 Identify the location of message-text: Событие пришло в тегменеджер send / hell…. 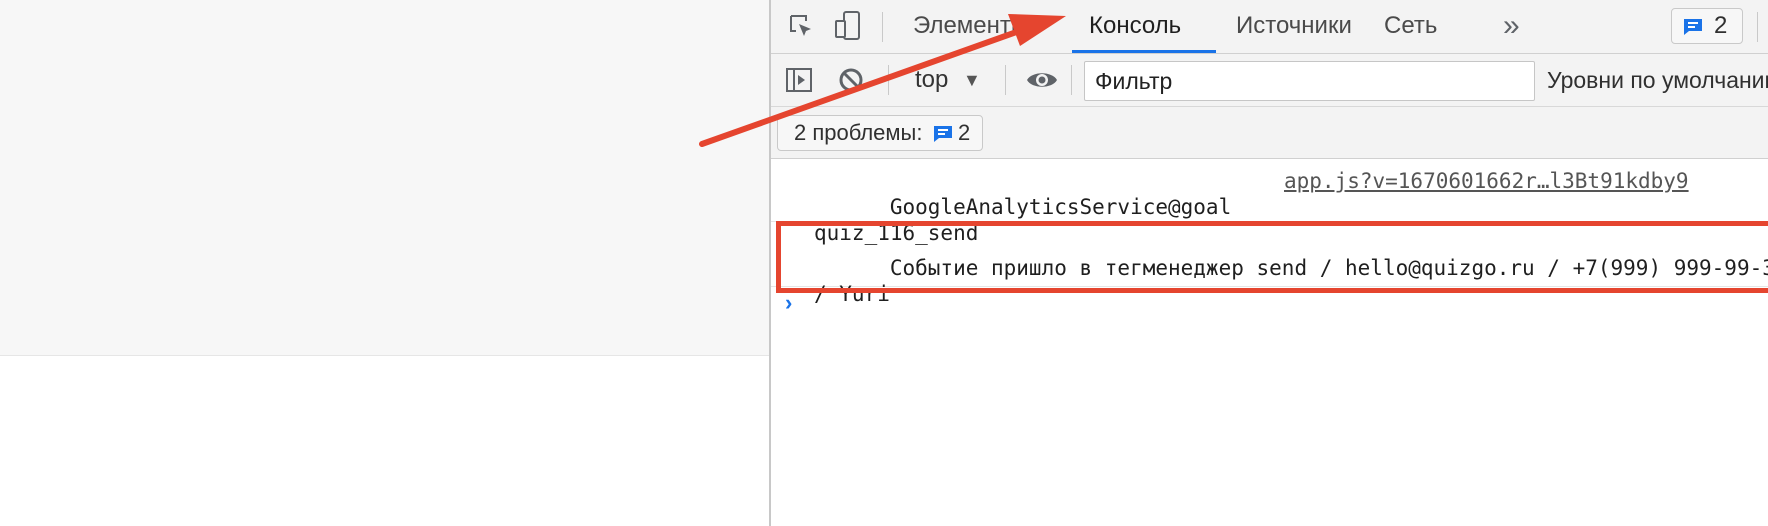
(1291, 281).